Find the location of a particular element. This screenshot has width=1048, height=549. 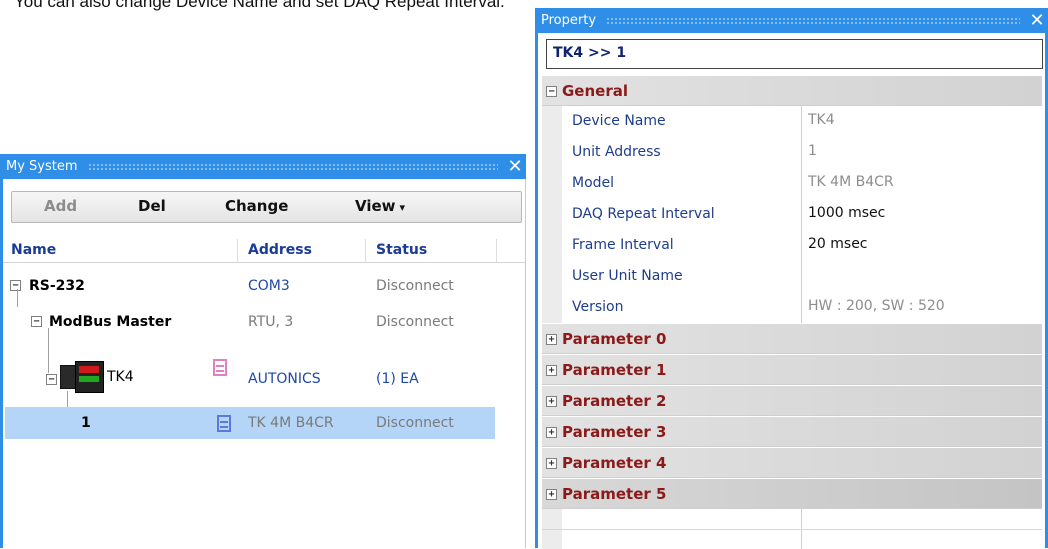

my-system-title: My System is located at coordinates (42, 166).